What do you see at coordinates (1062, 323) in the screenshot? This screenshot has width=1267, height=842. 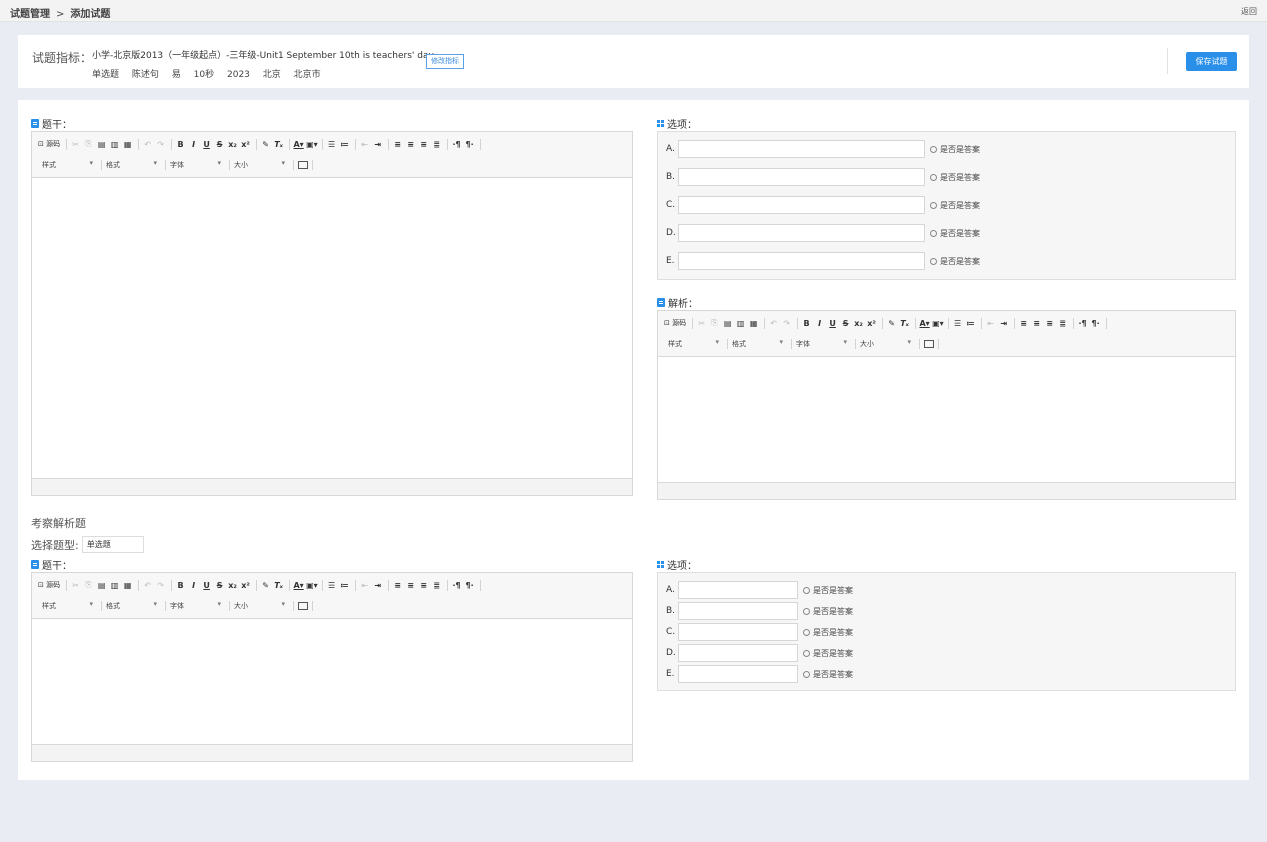 I see `align-justify-icon: ≣` at bounding box center [1062, 323].